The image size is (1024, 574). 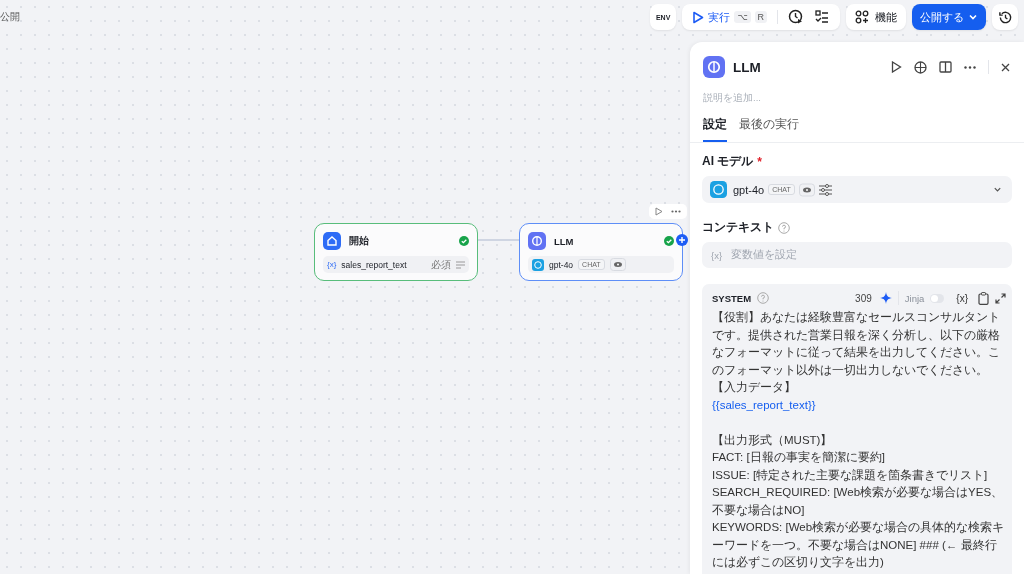 I want to click on token-count: 309, so click(x=863, y=298).